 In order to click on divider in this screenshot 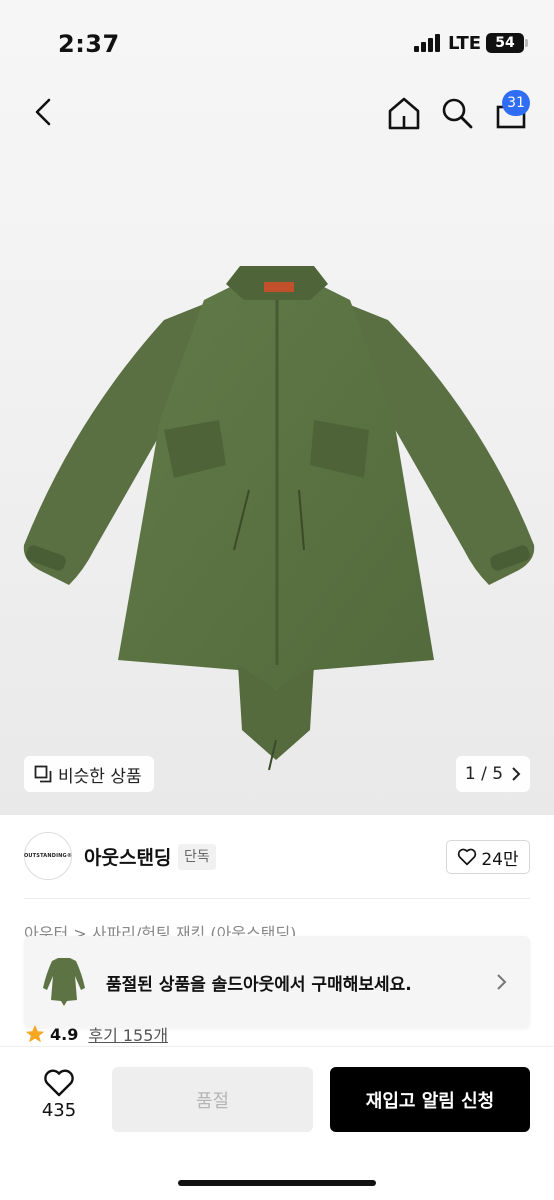, I will do `click(277, 898)`.